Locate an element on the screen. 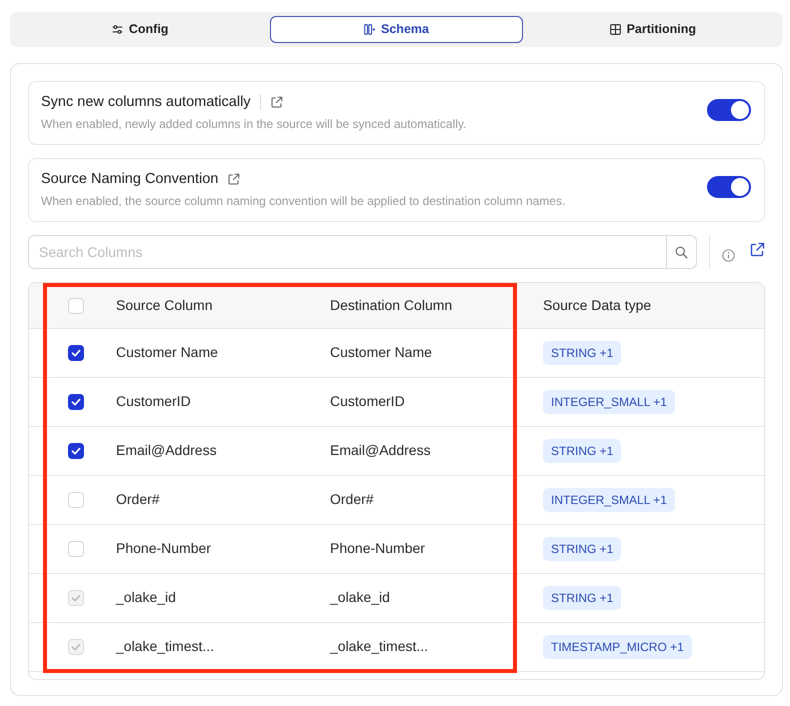  tab: Config is located at coordinates (140, 29).